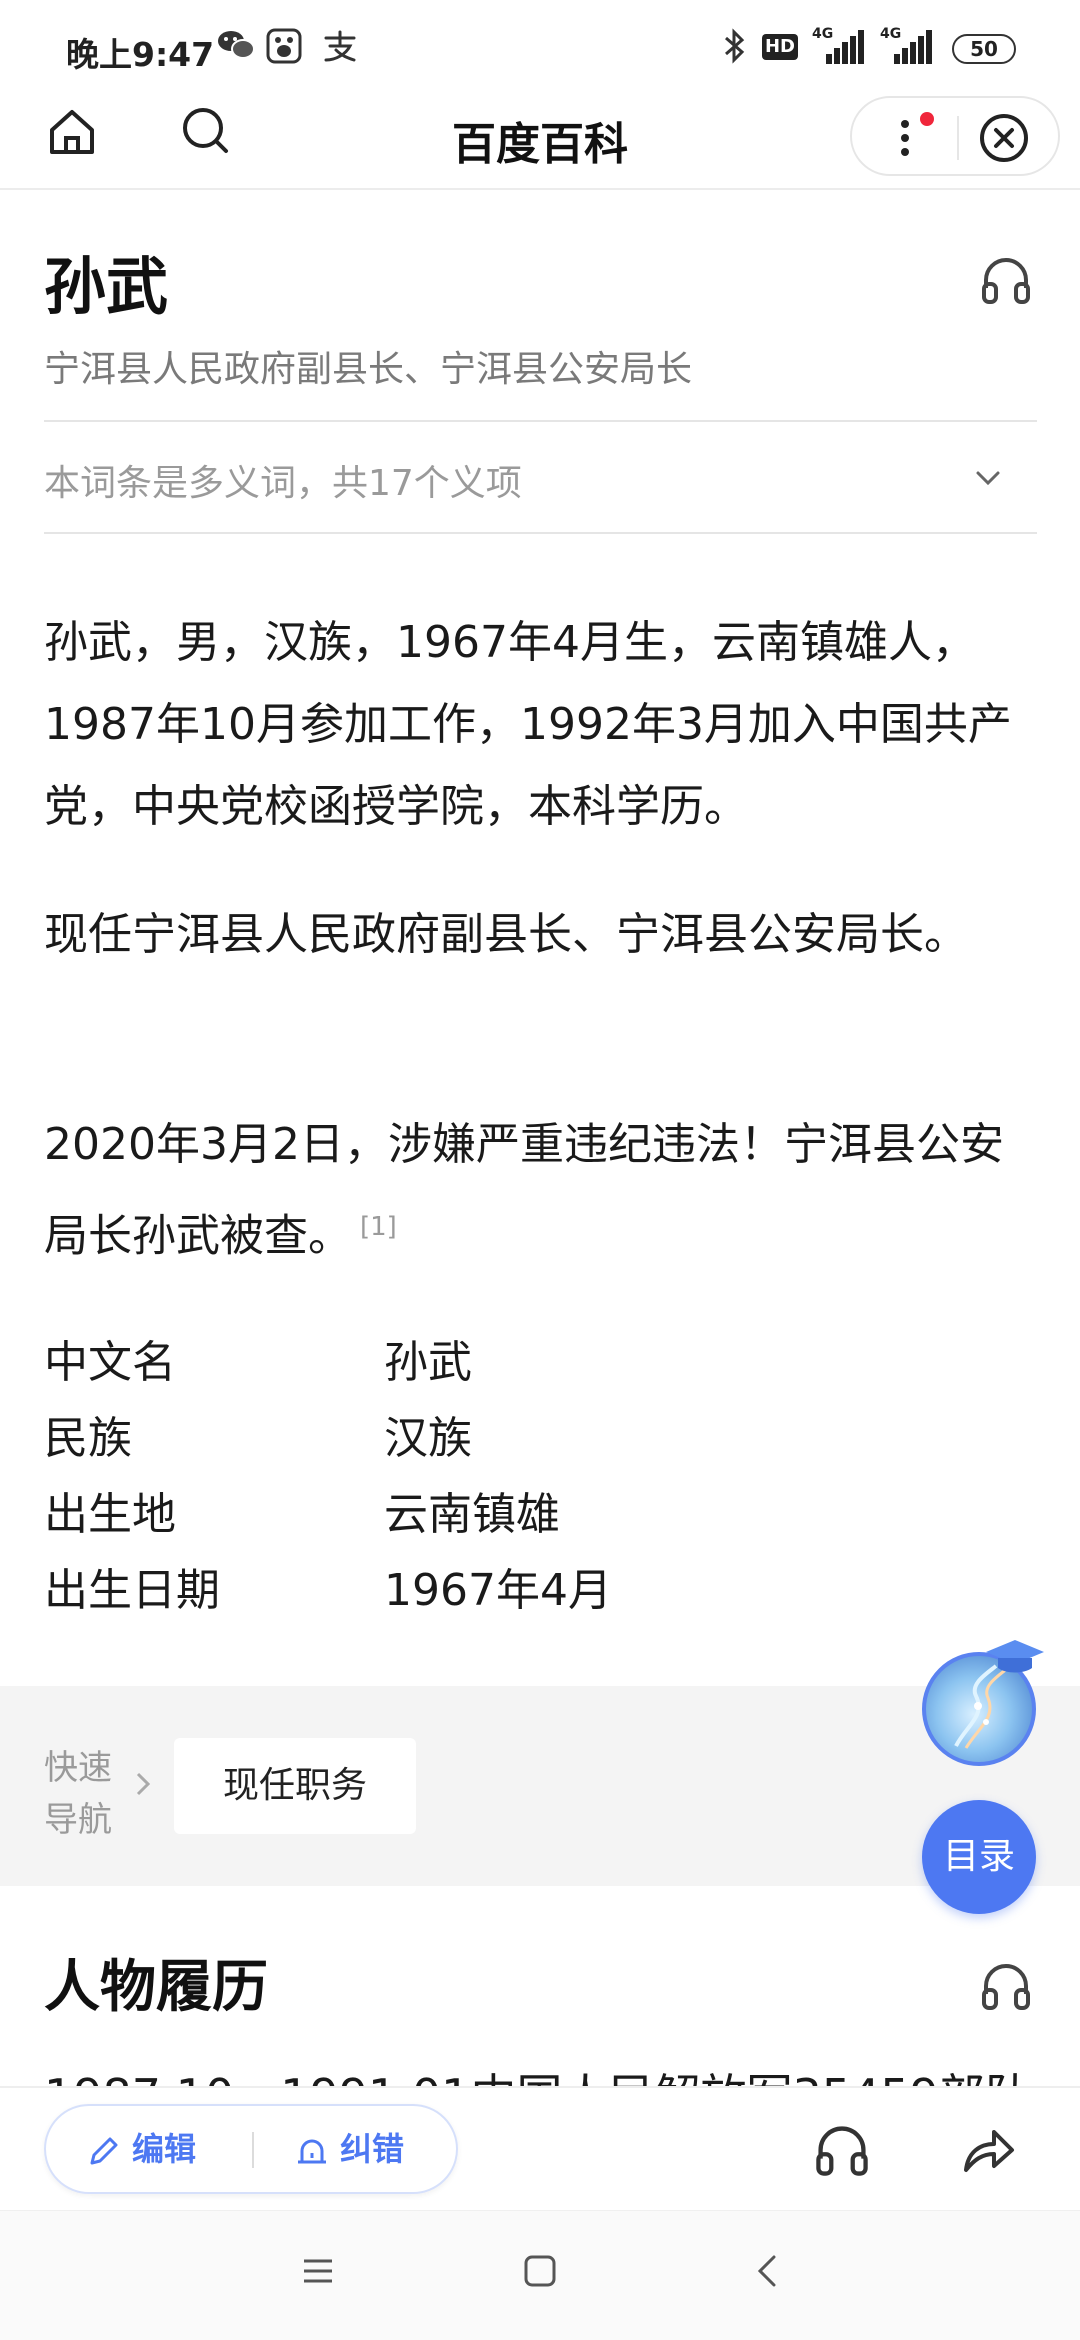 This screenshot has height=2340, width=1080. Describe the element at coordinates (540, 2148) in the screenshot. I see `bottom-action-bar: 编辑 纠错` at that location.